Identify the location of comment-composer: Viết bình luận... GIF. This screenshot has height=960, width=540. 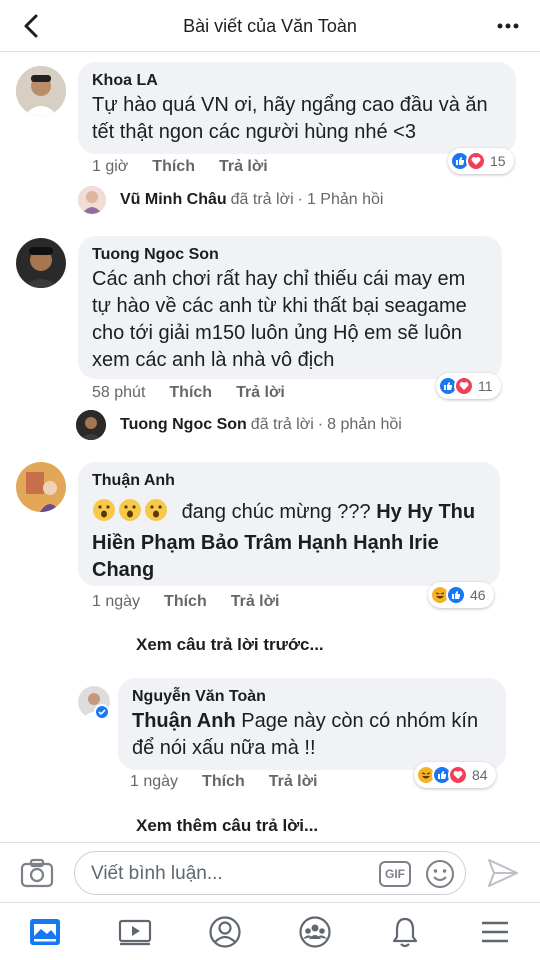
(270, 872).